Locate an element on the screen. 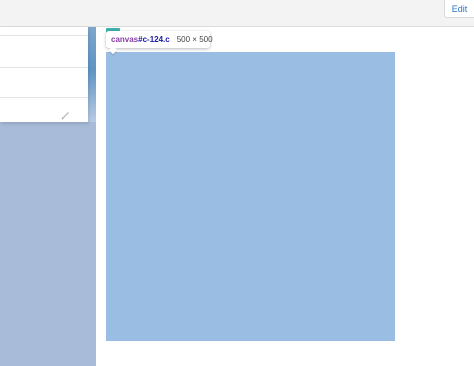 Image resolution: width=474 pixels, height=366 pixels. inspector-tooltip: canvas#c-124.c 500 × 500 is located at coordinates (159, 39).